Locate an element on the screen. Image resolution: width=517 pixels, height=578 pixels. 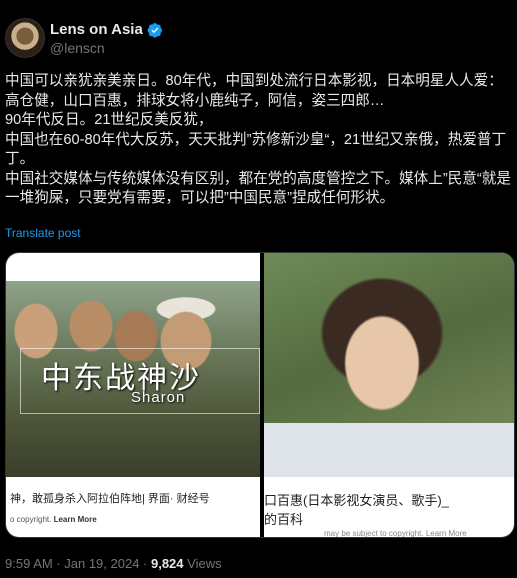
image-caption: 神，敢孤身杀入阿拉伯阵地| 界面· 财经号 is located at coordinates (110, 499).